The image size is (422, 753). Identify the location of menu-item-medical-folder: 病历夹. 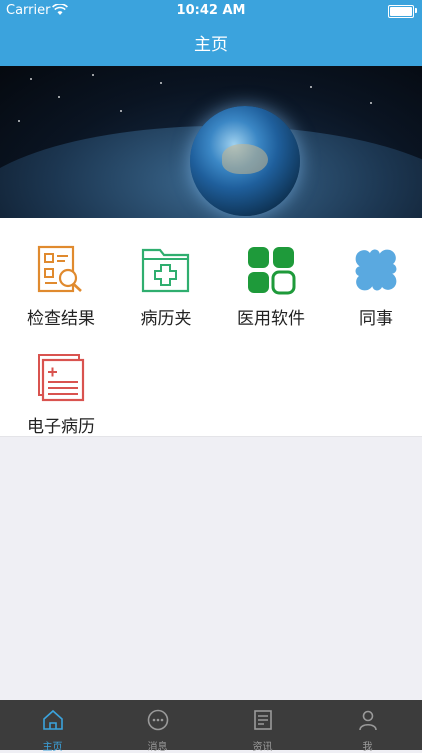
(166, 286).